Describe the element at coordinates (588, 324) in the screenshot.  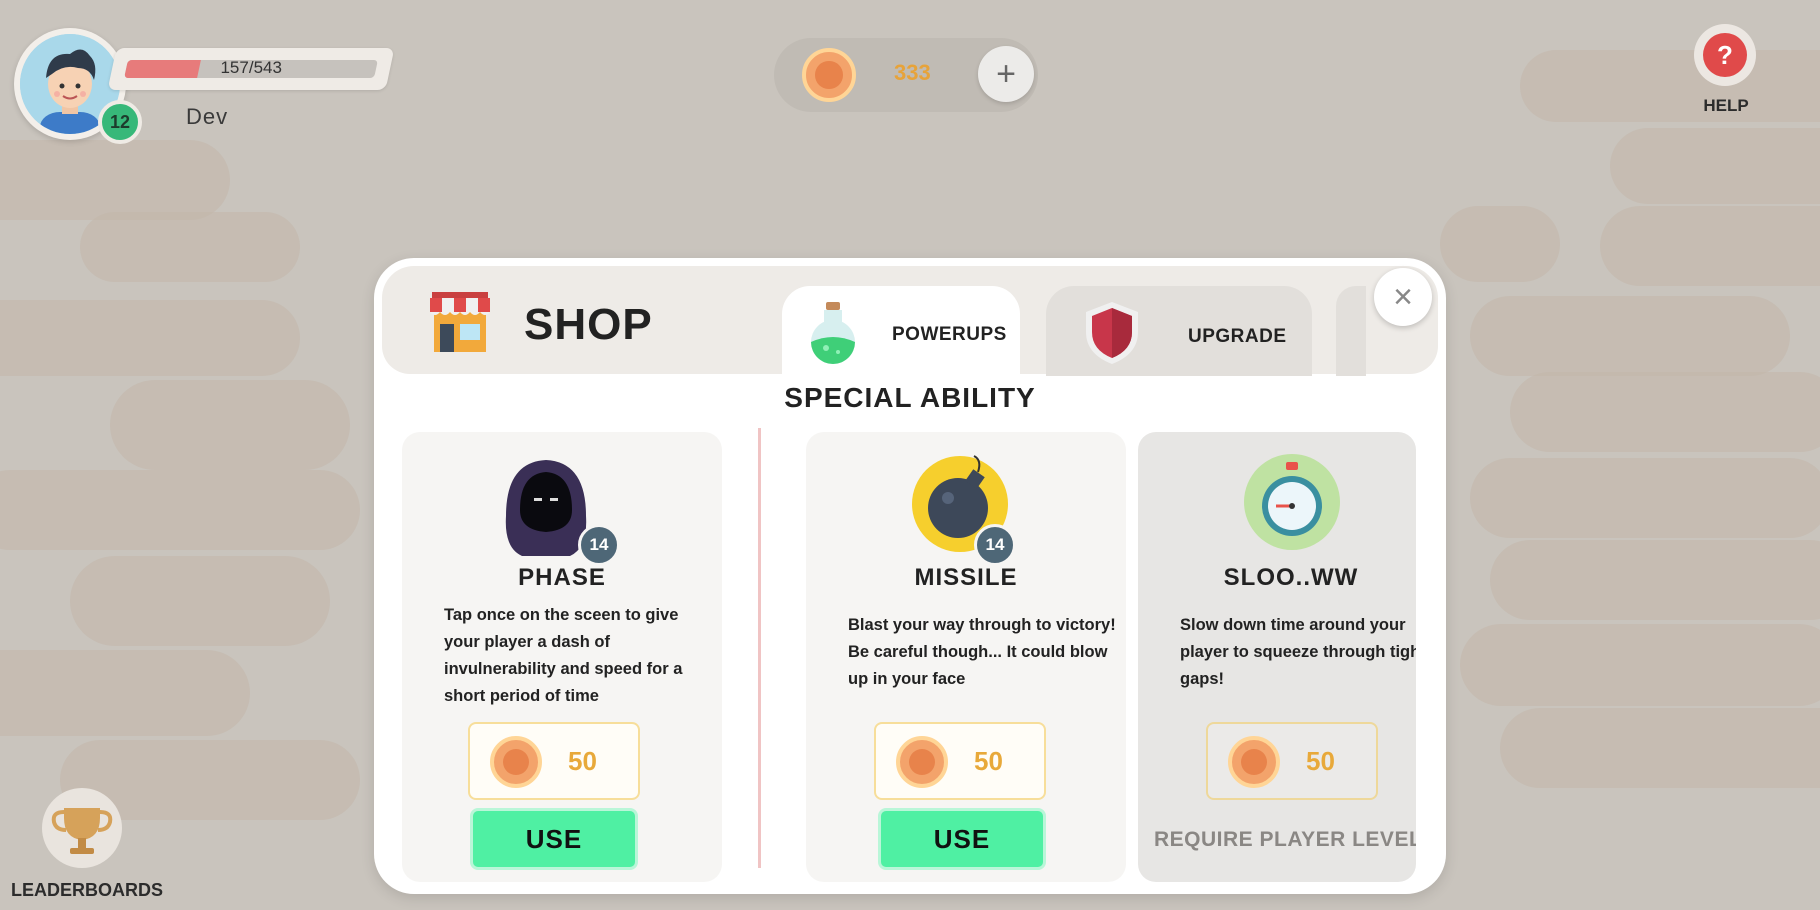
I see `shop-title: SHOP` at that location.